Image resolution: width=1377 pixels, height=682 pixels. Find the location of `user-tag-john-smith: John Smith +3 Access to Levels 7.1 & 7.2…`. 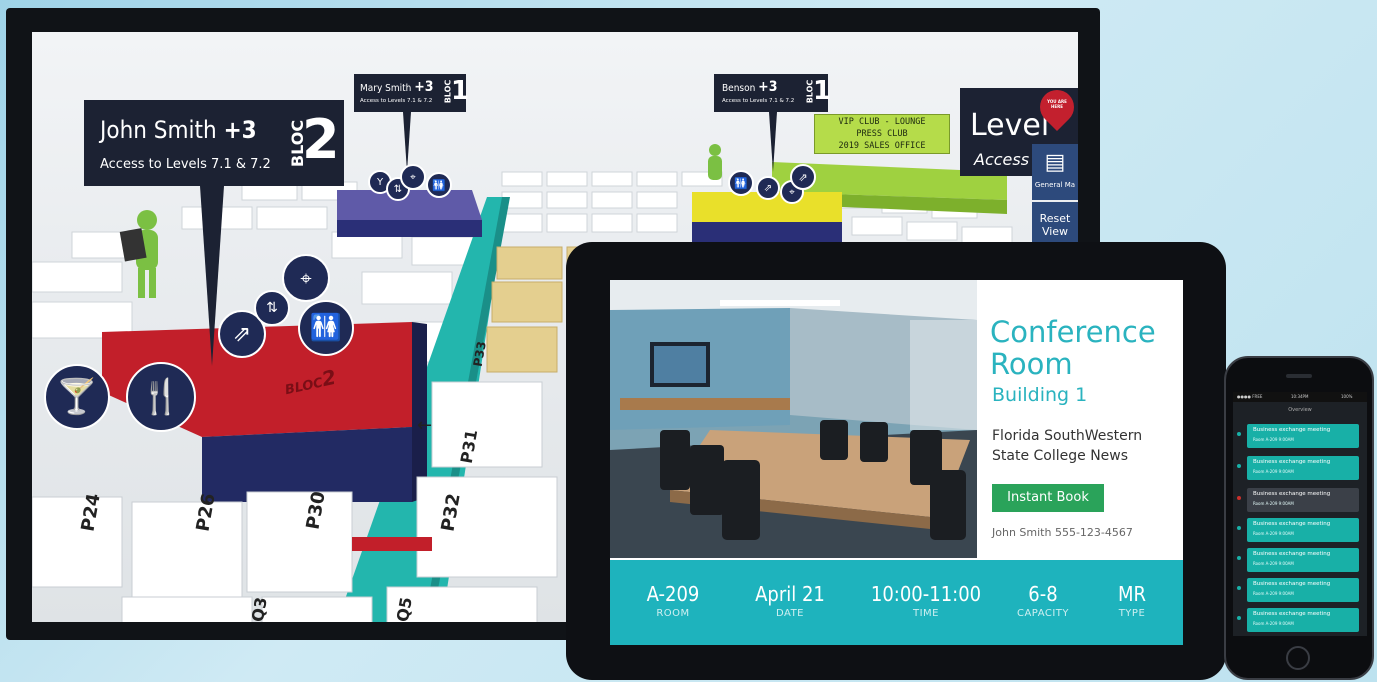

user-tag-john-smith: John Smith +3 Access to Levels 7.1 & 7.2… is located at coordinates (214, 143).